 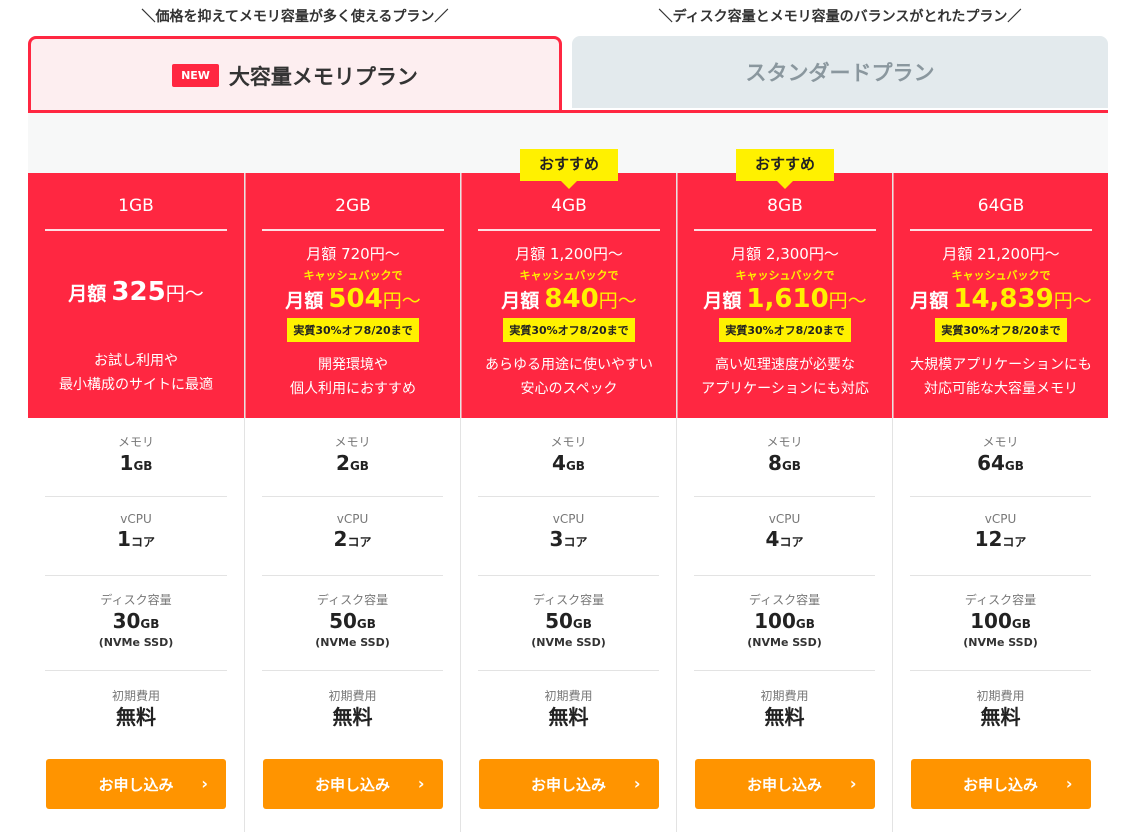 What do you see at coordinates (352, 457) in the screenshot?
I see `spec-memory: メモリ 2GB` at bounding box center [352, 457].